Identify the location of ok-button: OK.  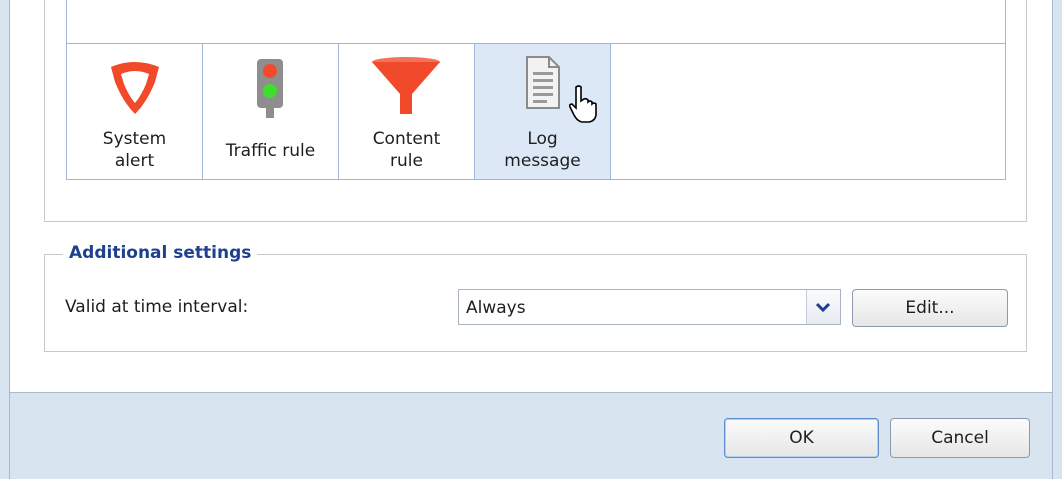
(801, 438).